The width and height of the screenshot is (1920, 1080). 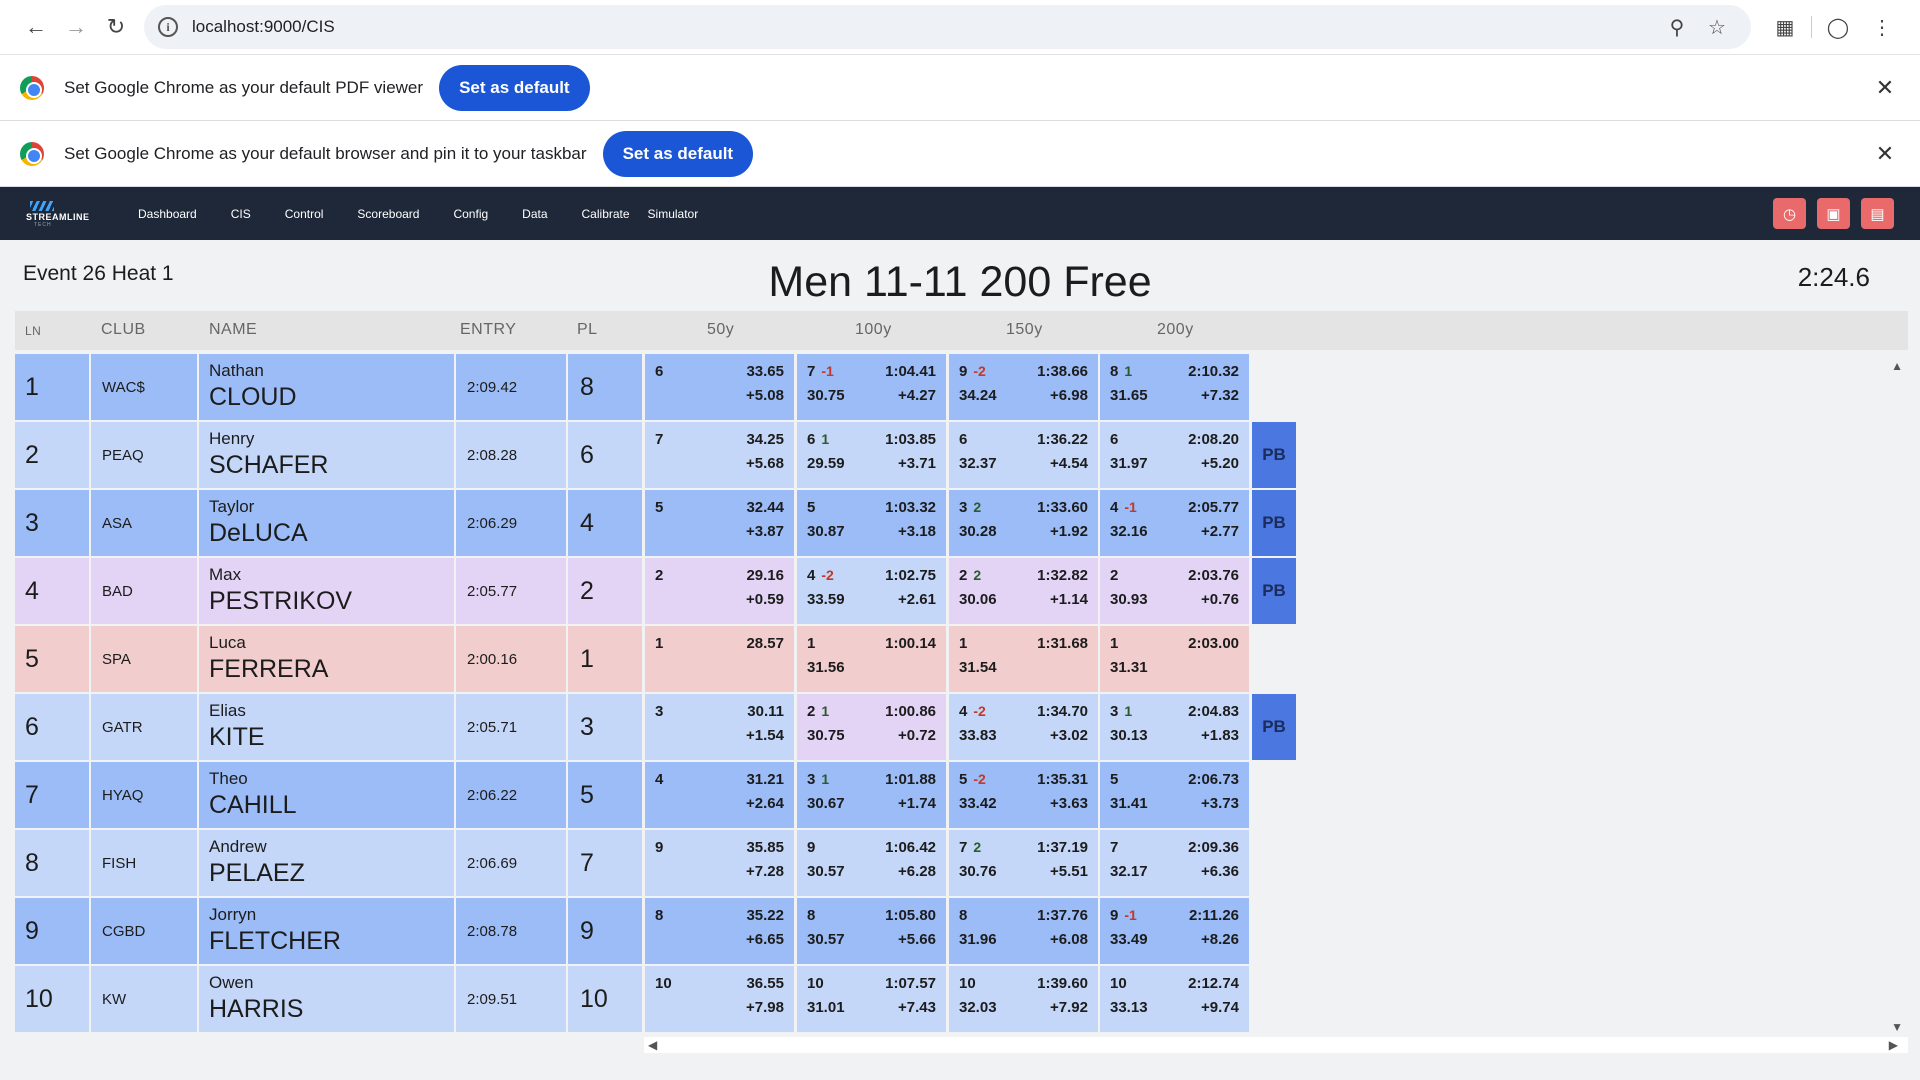 I want to click on scroll-left-arrow-icon: ◀, so click(x=652, y=1045).